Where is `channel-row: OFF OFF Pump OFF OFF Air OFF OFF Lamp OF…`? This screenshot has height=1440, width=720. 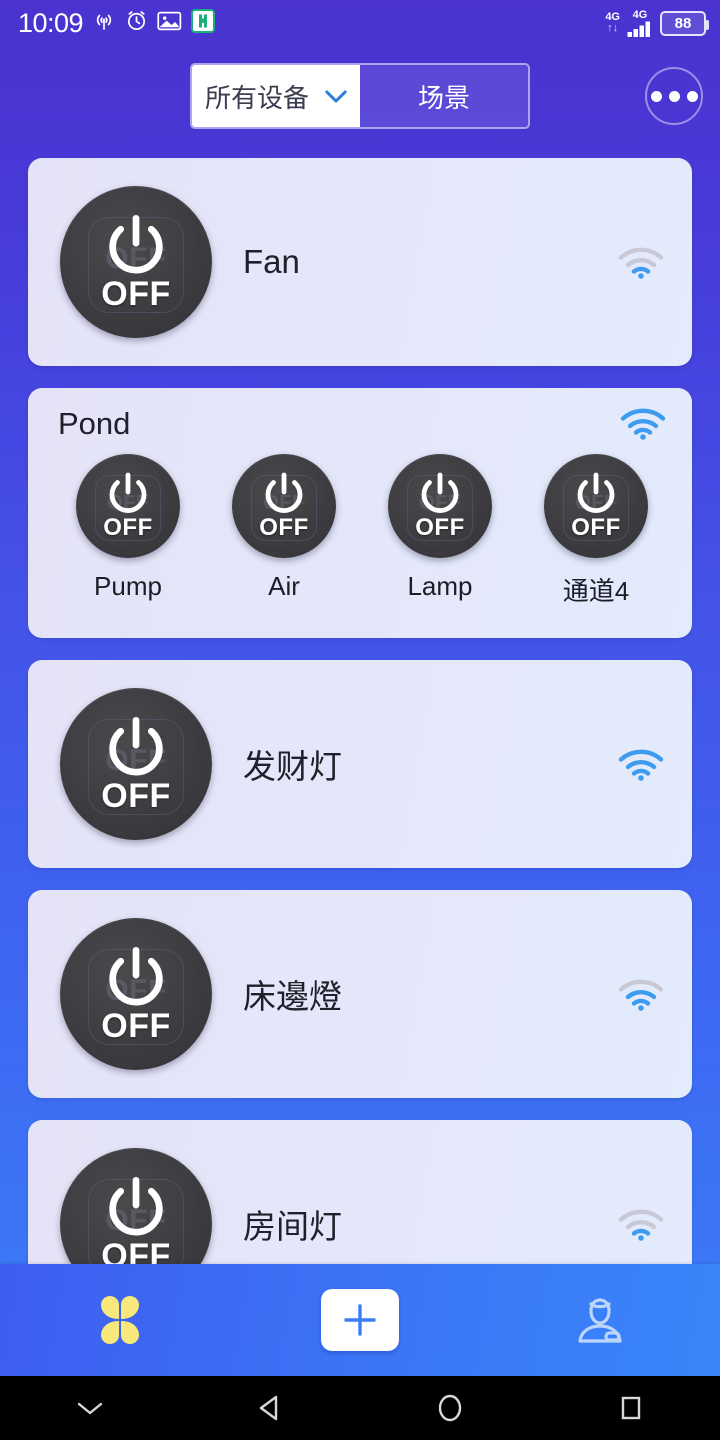
channel-row: OFF OFF Pump OFF OFF Air OFF OFF Lamp OF… is located at coordinates (362, 531).